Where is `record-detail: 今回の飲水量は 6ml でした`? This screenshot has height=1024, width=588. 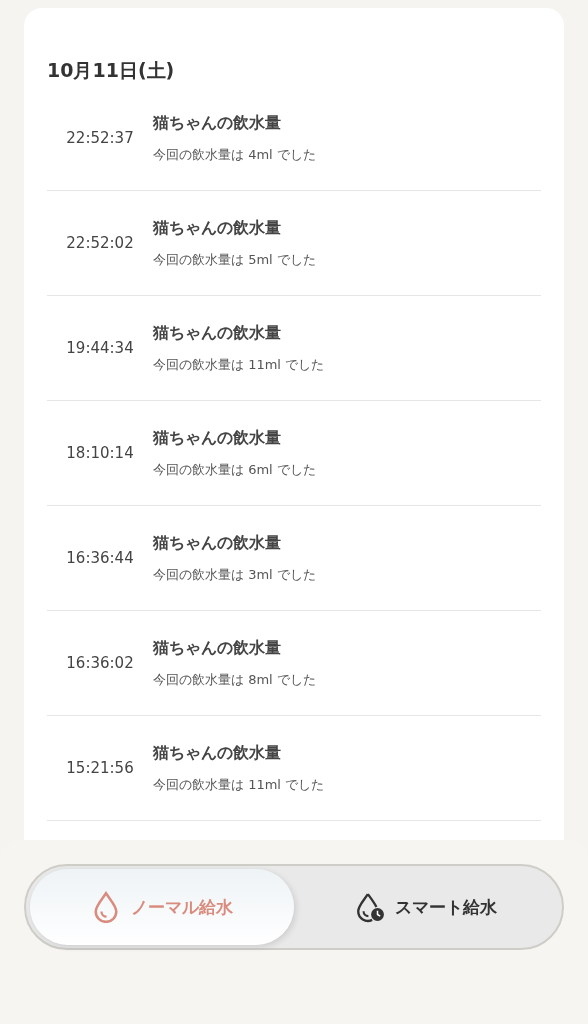
record-detail: 今回の飲水量は 6ml でした is located at coordinates (234, 469).